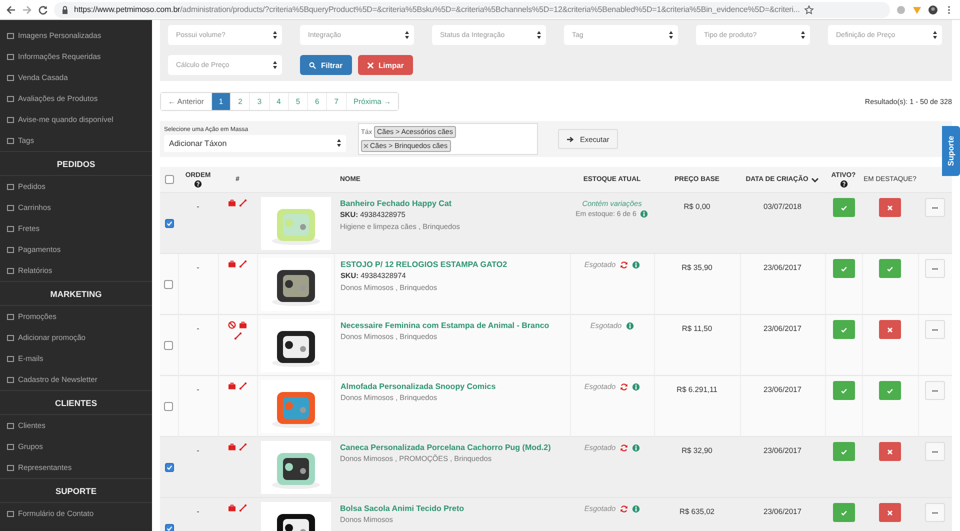 The width and height of the screenshot is (960, 531). Describe the element at coordinates (76, 293) in the screenshot. I see `section-heading: MARKETING` at that location.